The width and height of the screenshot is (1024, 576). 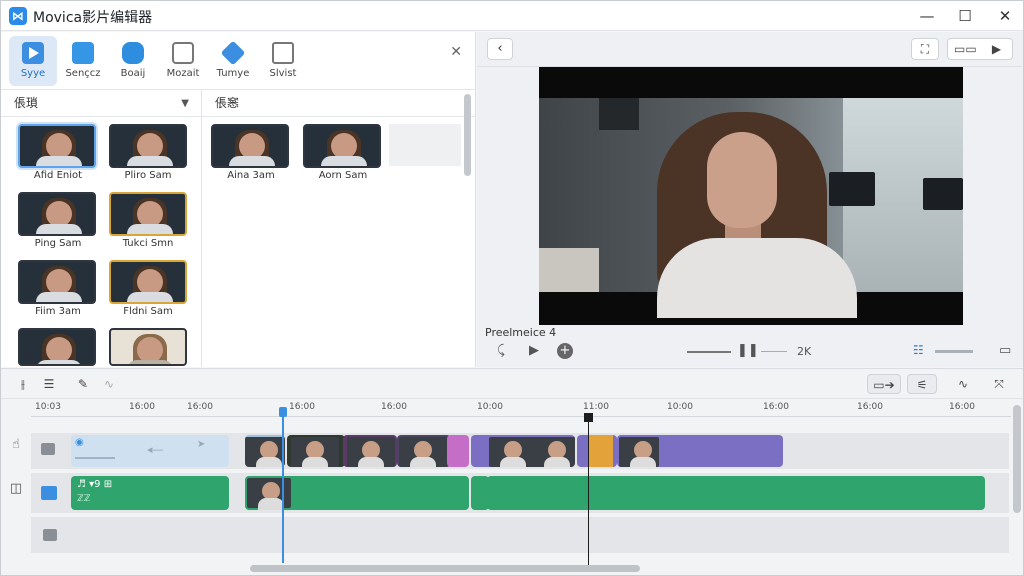 I want to click on library-header-label: 倀窸, so click(x=227, y=103).